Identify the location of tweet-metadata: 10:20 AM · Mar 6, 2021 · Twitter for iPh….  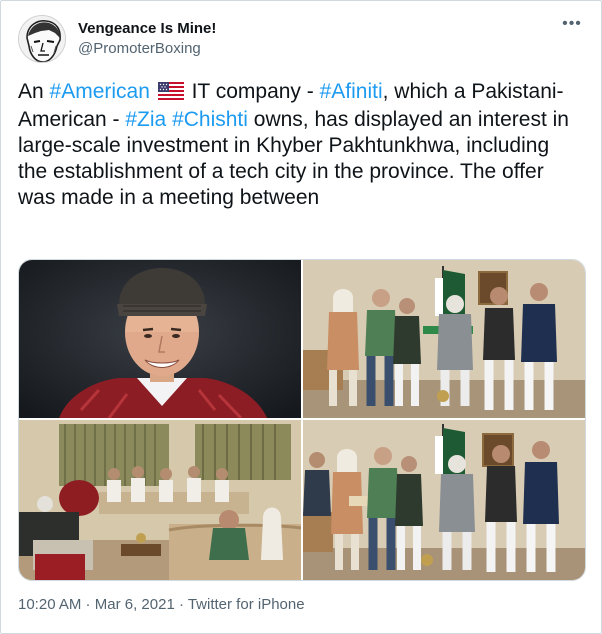
(161, 605).